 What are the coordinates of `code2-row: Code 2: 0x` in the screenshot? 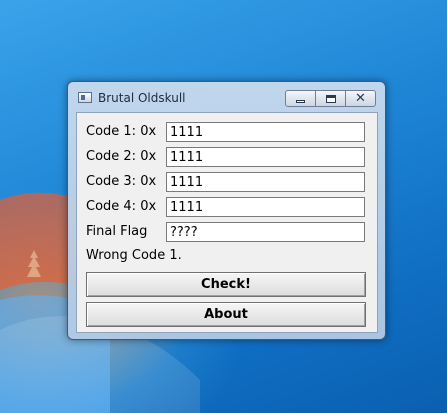 It's located at (227, 157).